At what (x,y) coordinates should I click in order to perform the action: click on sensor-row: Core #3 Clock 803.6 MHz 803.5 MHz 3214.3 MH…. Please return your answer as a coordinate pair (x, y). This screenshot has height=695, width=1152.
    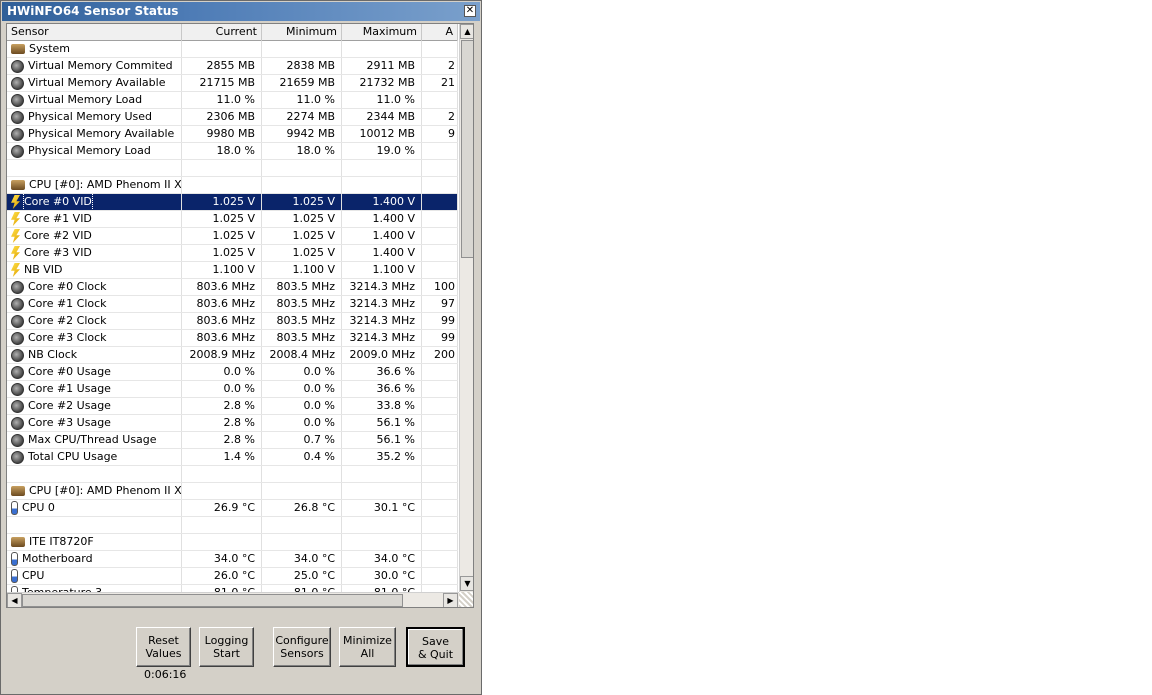
    Looking at the image, I should click on (232, 338).